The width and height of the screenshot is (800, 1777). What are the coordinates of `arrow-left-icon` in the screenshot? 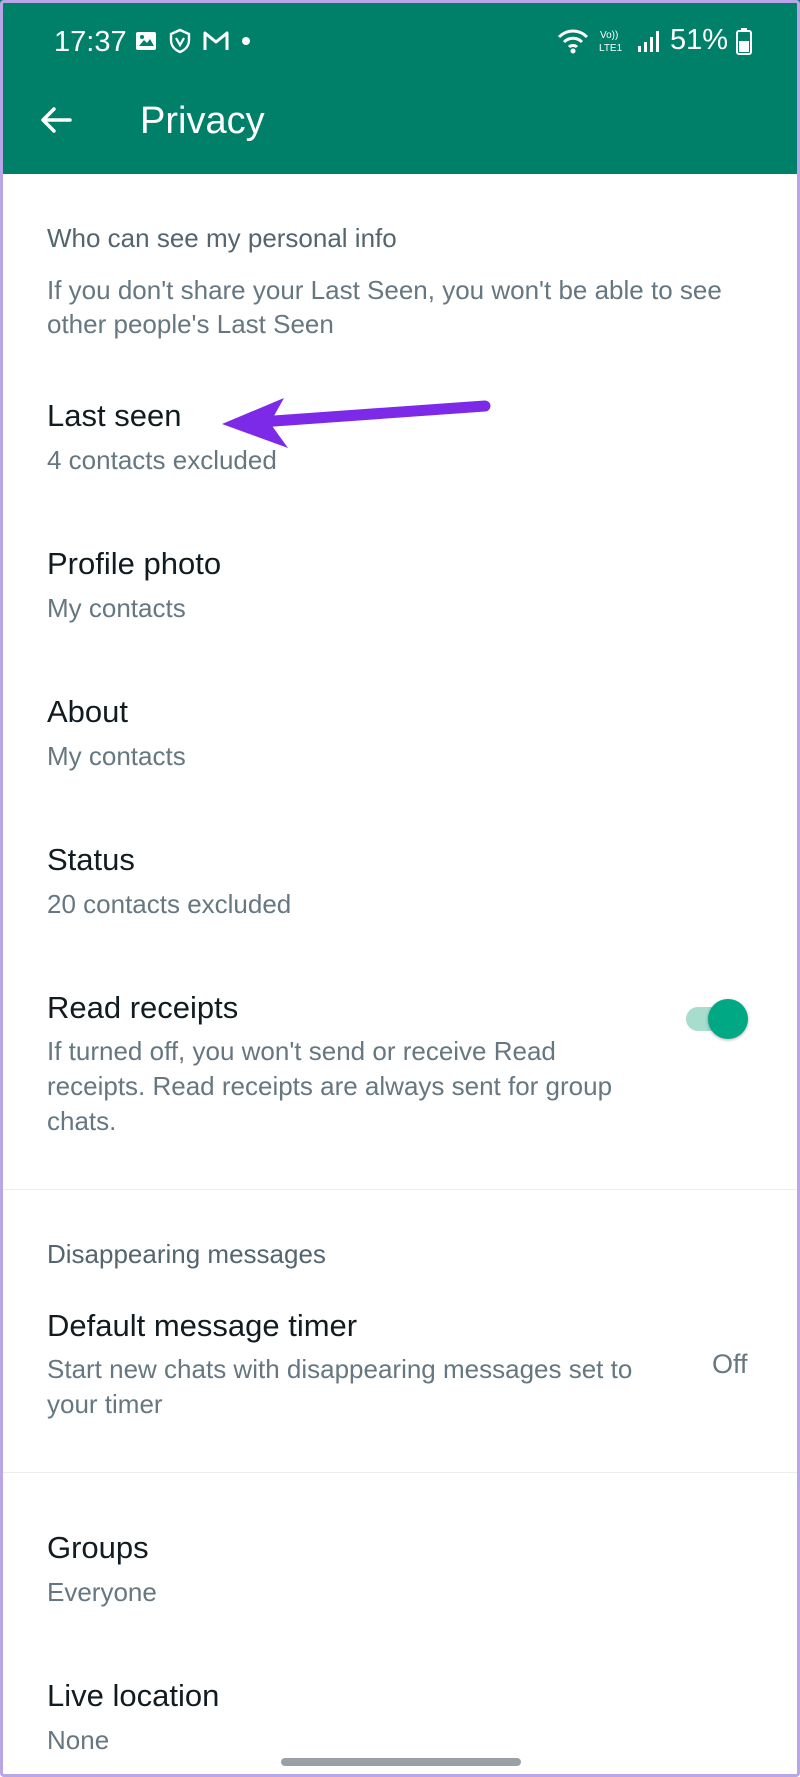 It's located at (56, 120).